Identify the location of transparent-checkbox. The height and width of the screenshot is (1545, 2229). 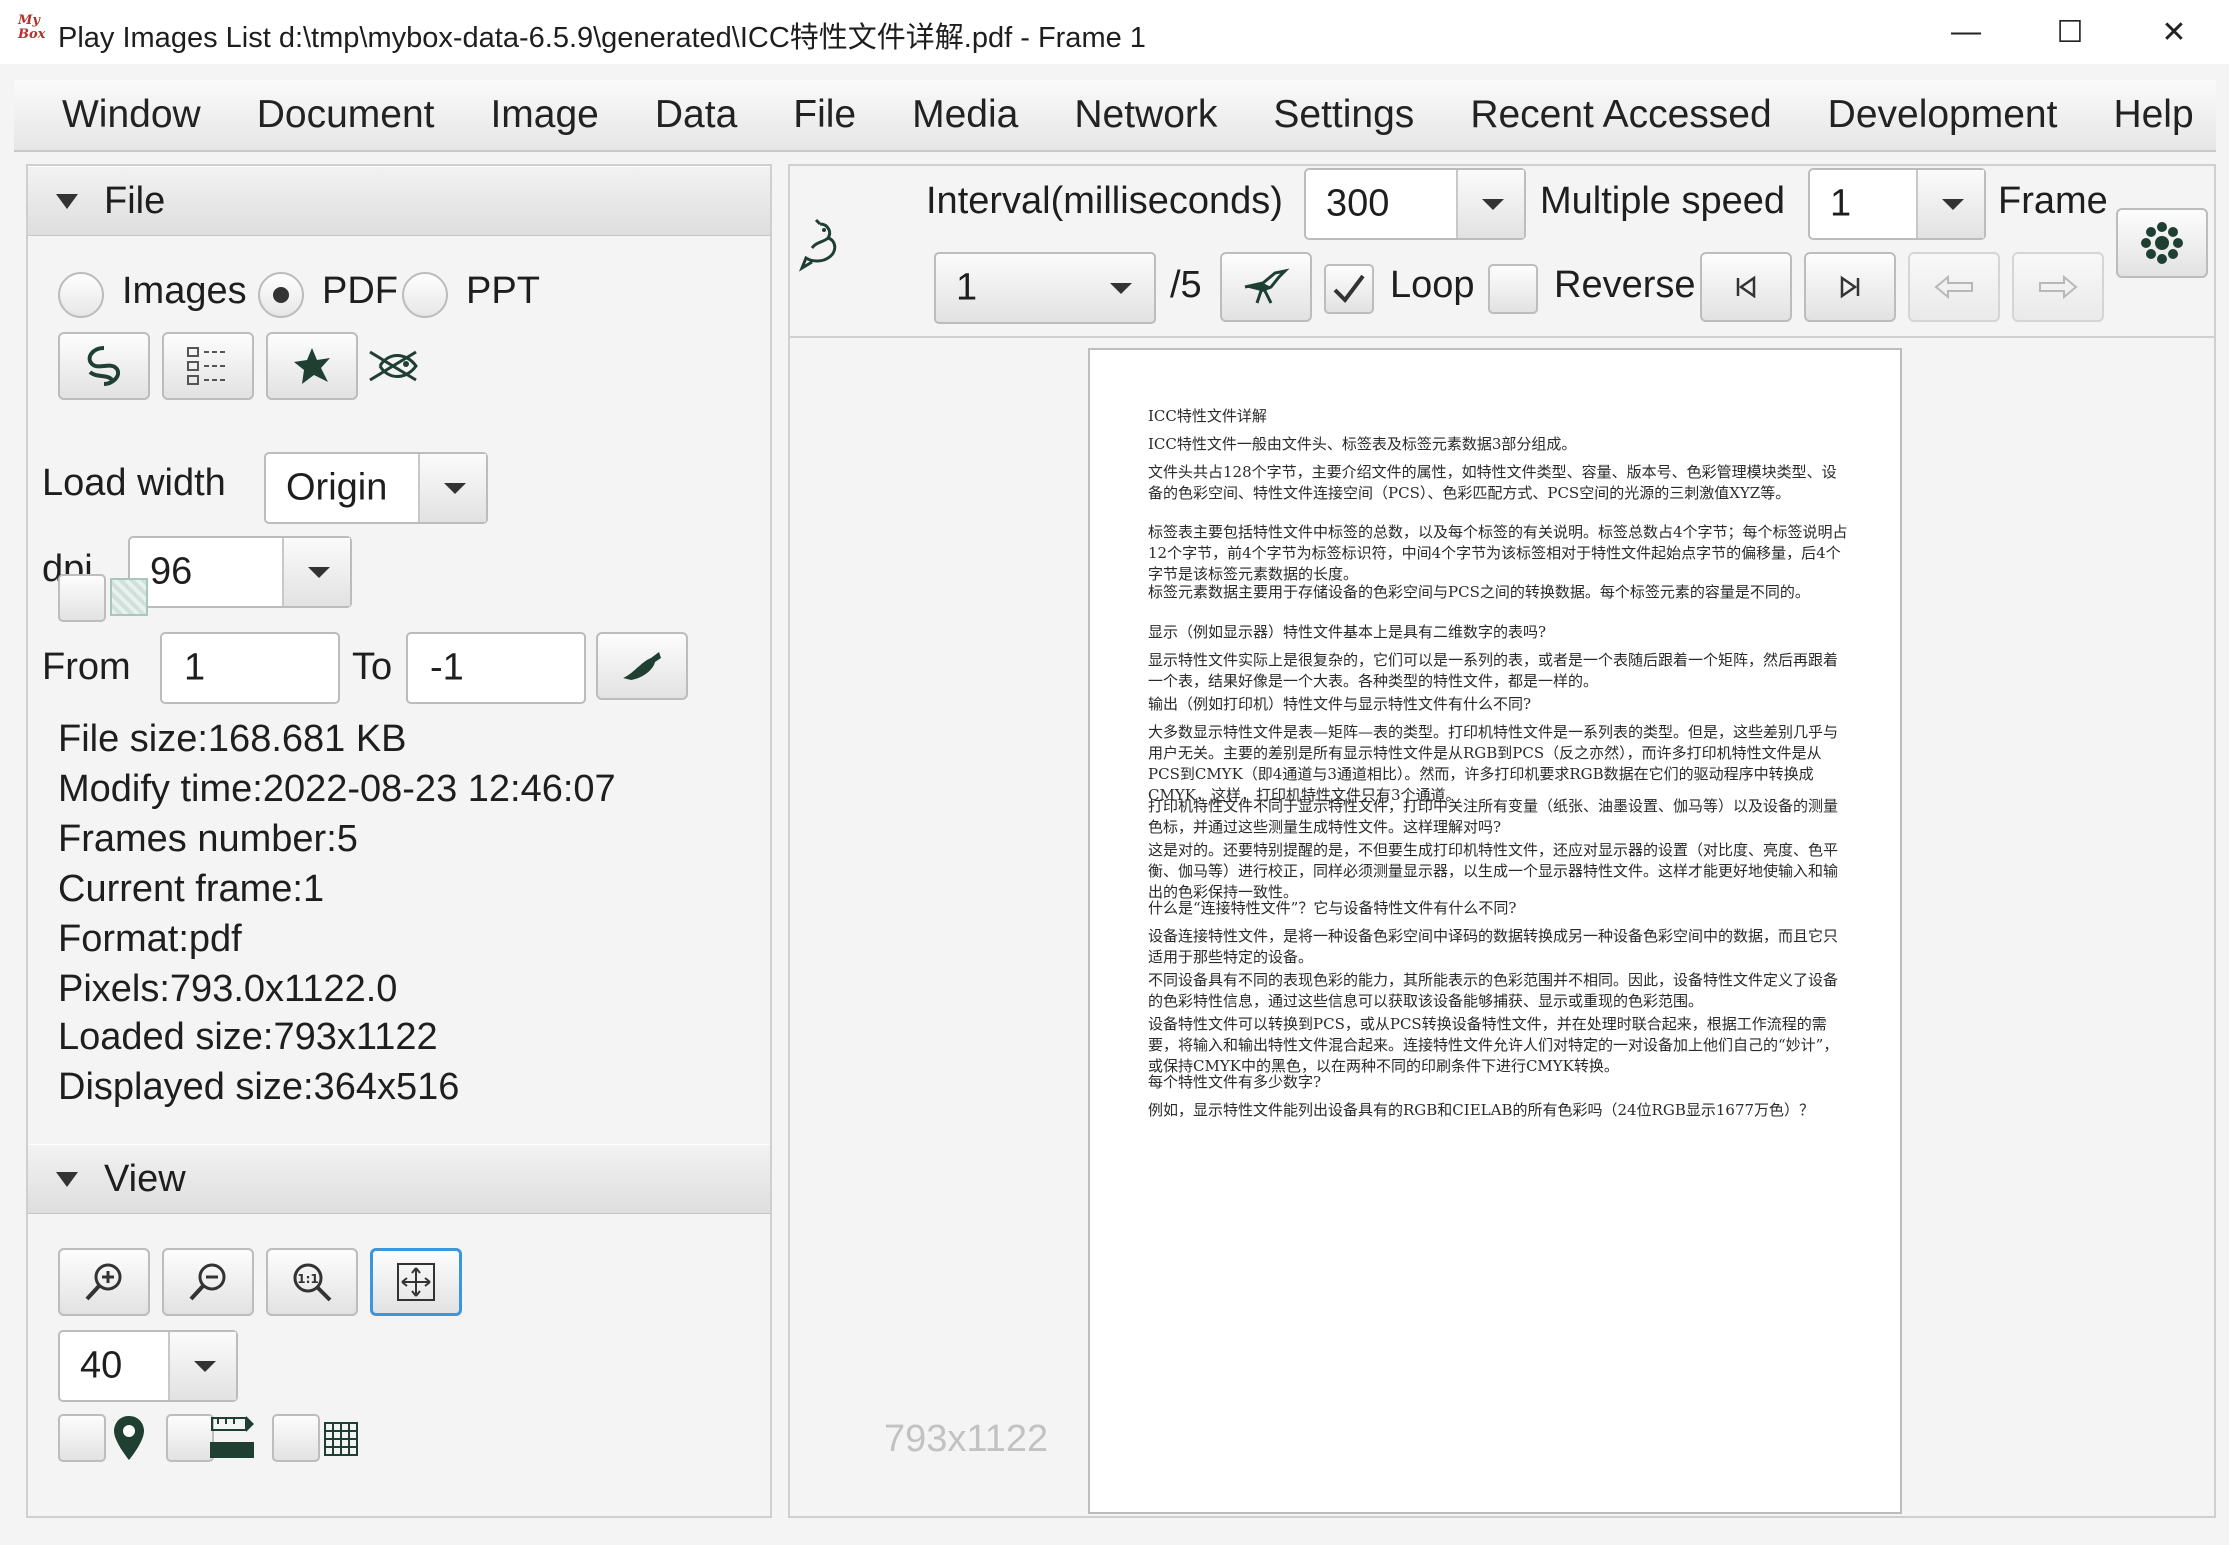
(82, 598).